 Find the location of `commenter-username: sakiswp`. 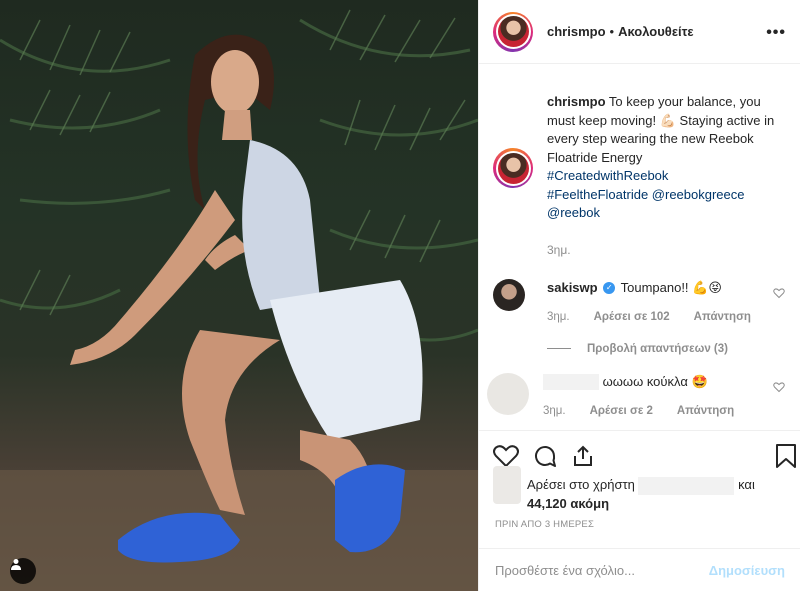

commenter-username: sakiswp is located at coordinates (572, 287).